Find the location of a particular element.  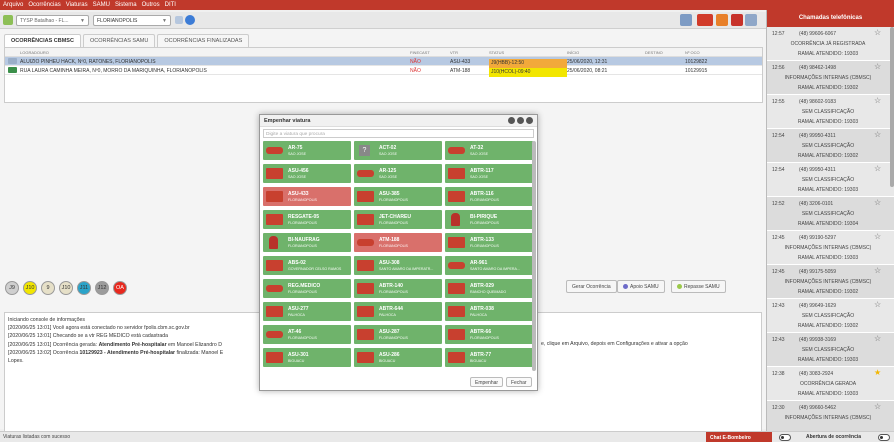

vehicle-card: ASU-277 PALHOCA is located at coordinates (307, 311).